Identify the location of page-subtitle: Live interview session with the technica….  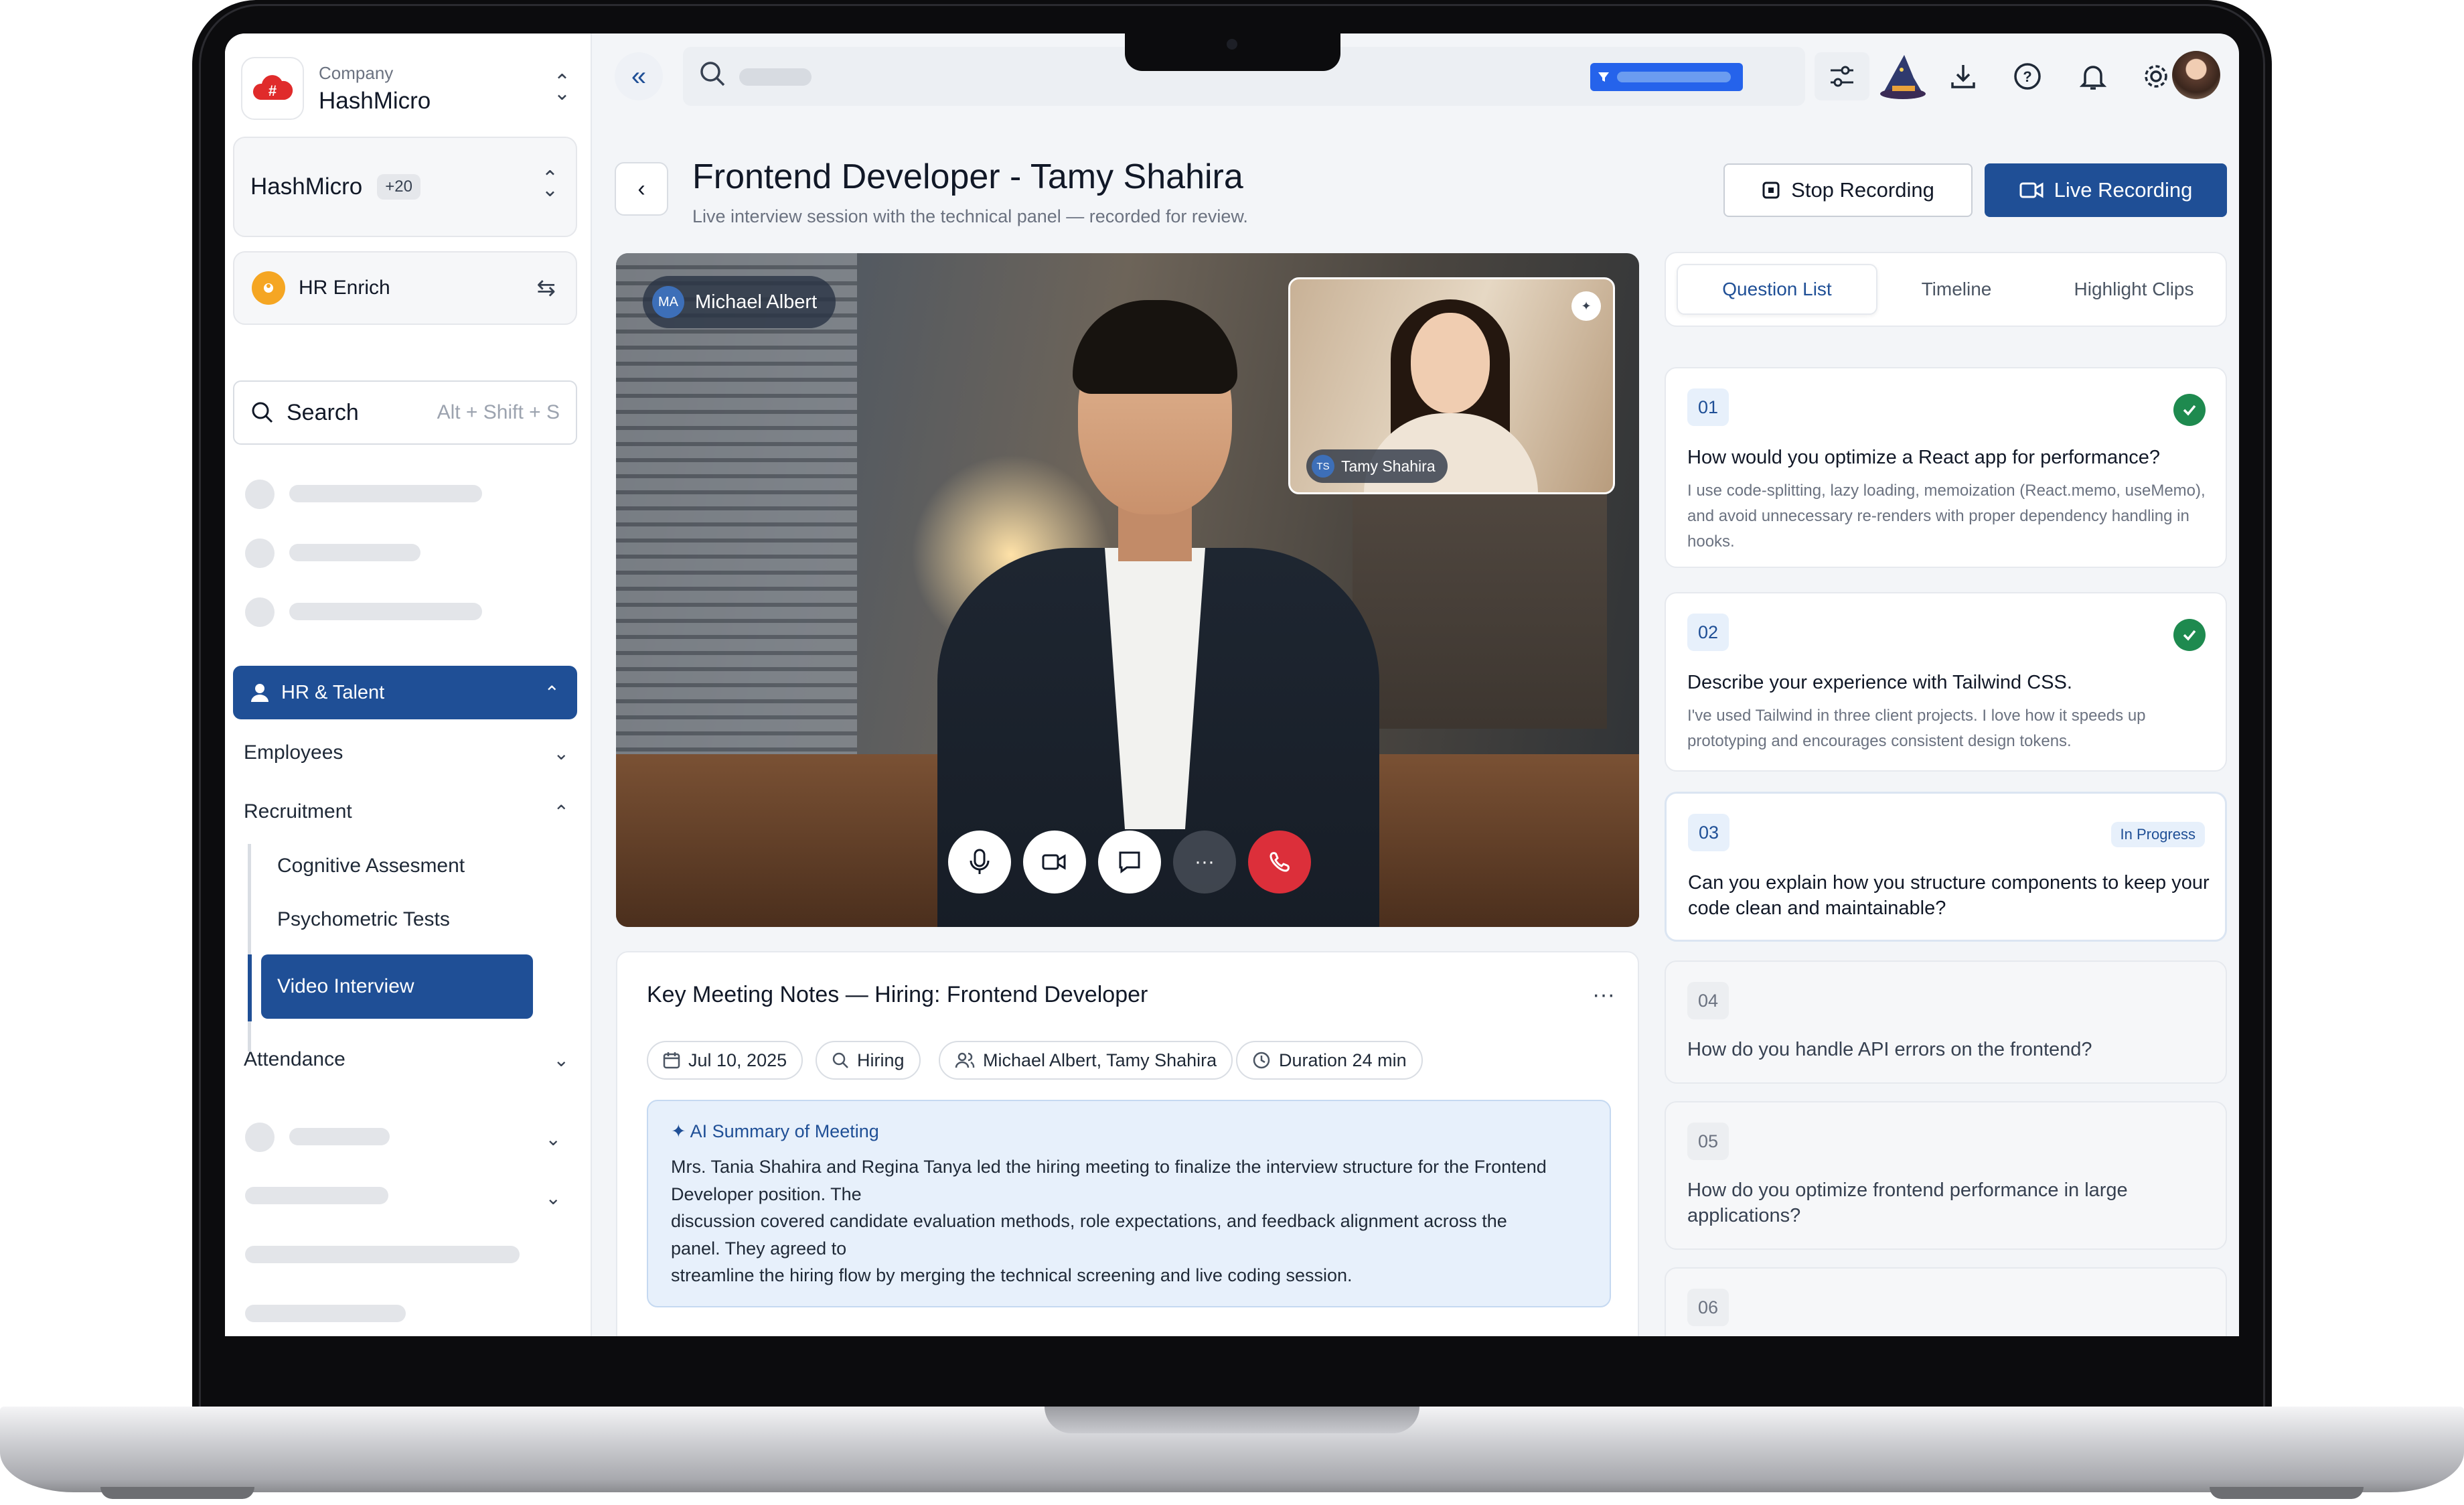
(970, 216).